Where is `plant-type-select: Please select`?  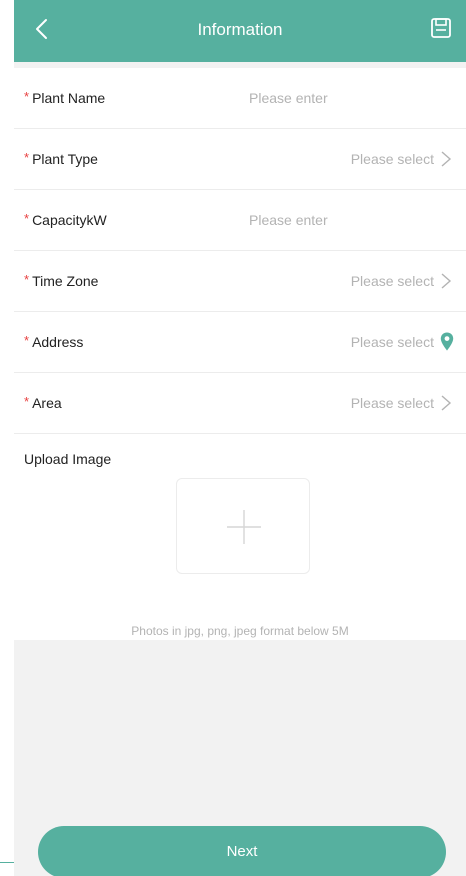
plant-type-select: Please select is located at coordinates (392, 159).